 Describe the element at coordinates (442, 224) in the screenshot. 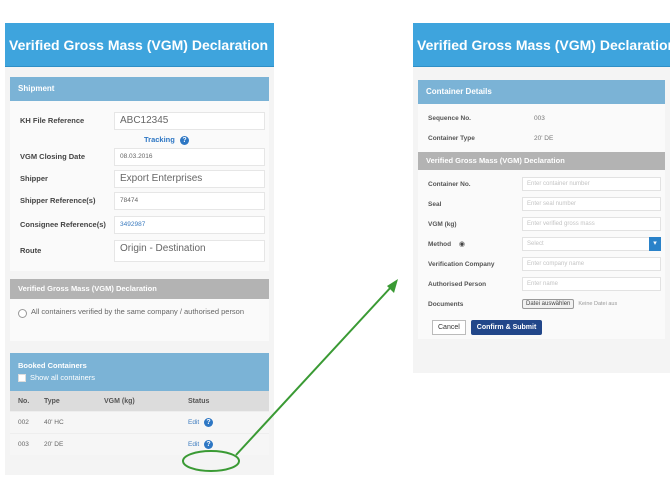

I see `vgm-label: VGM (kg)` at that location.